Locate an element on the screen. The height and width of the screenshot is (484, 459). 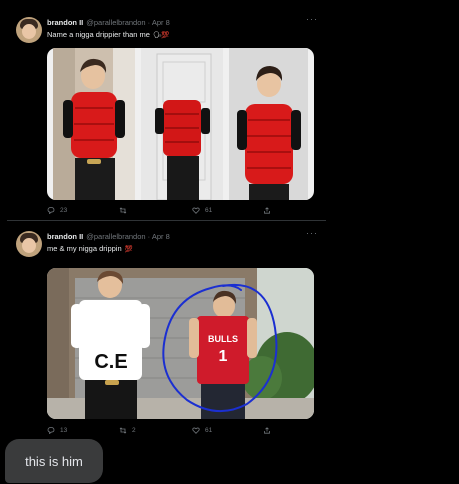
jersey-number: 1 is located at coordinates (223, 356).